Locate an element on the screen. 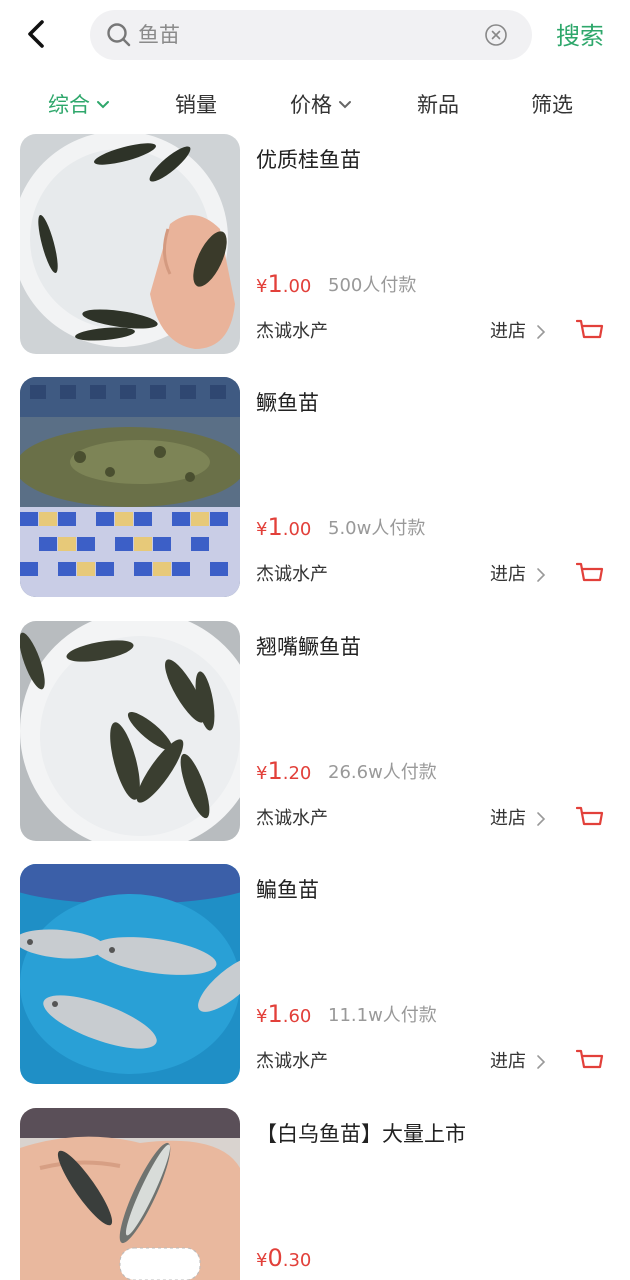 This screenshot has width=630, height=1280. back-button is located at coordinates (36, 34).